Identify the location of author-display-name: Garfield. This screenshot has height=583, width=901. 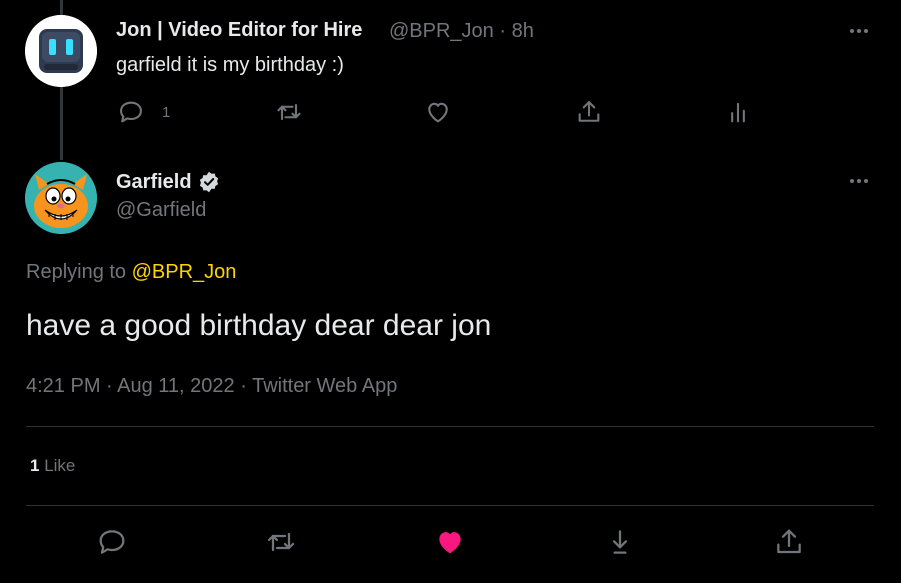
(154, 182).